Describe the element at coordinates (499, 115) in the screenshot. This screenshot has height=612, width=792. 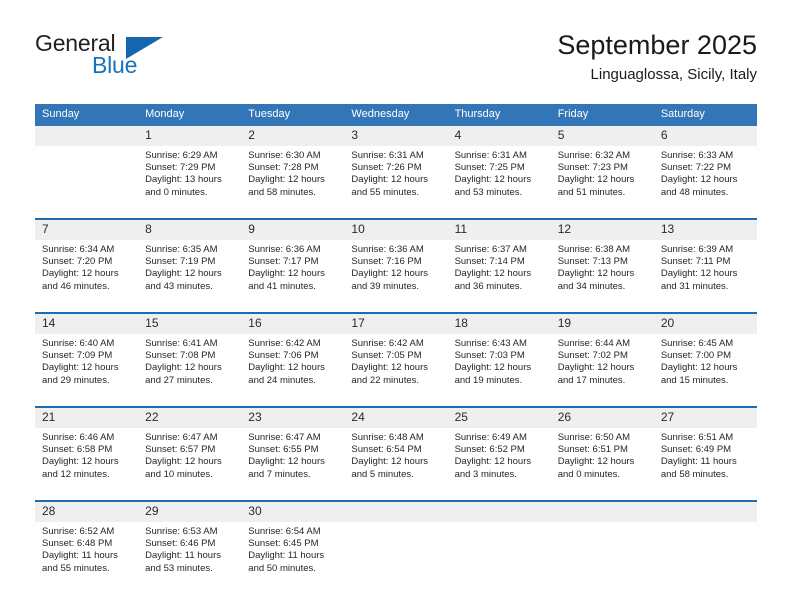
I see `weekday-header-thursday: Thursday` at that location.